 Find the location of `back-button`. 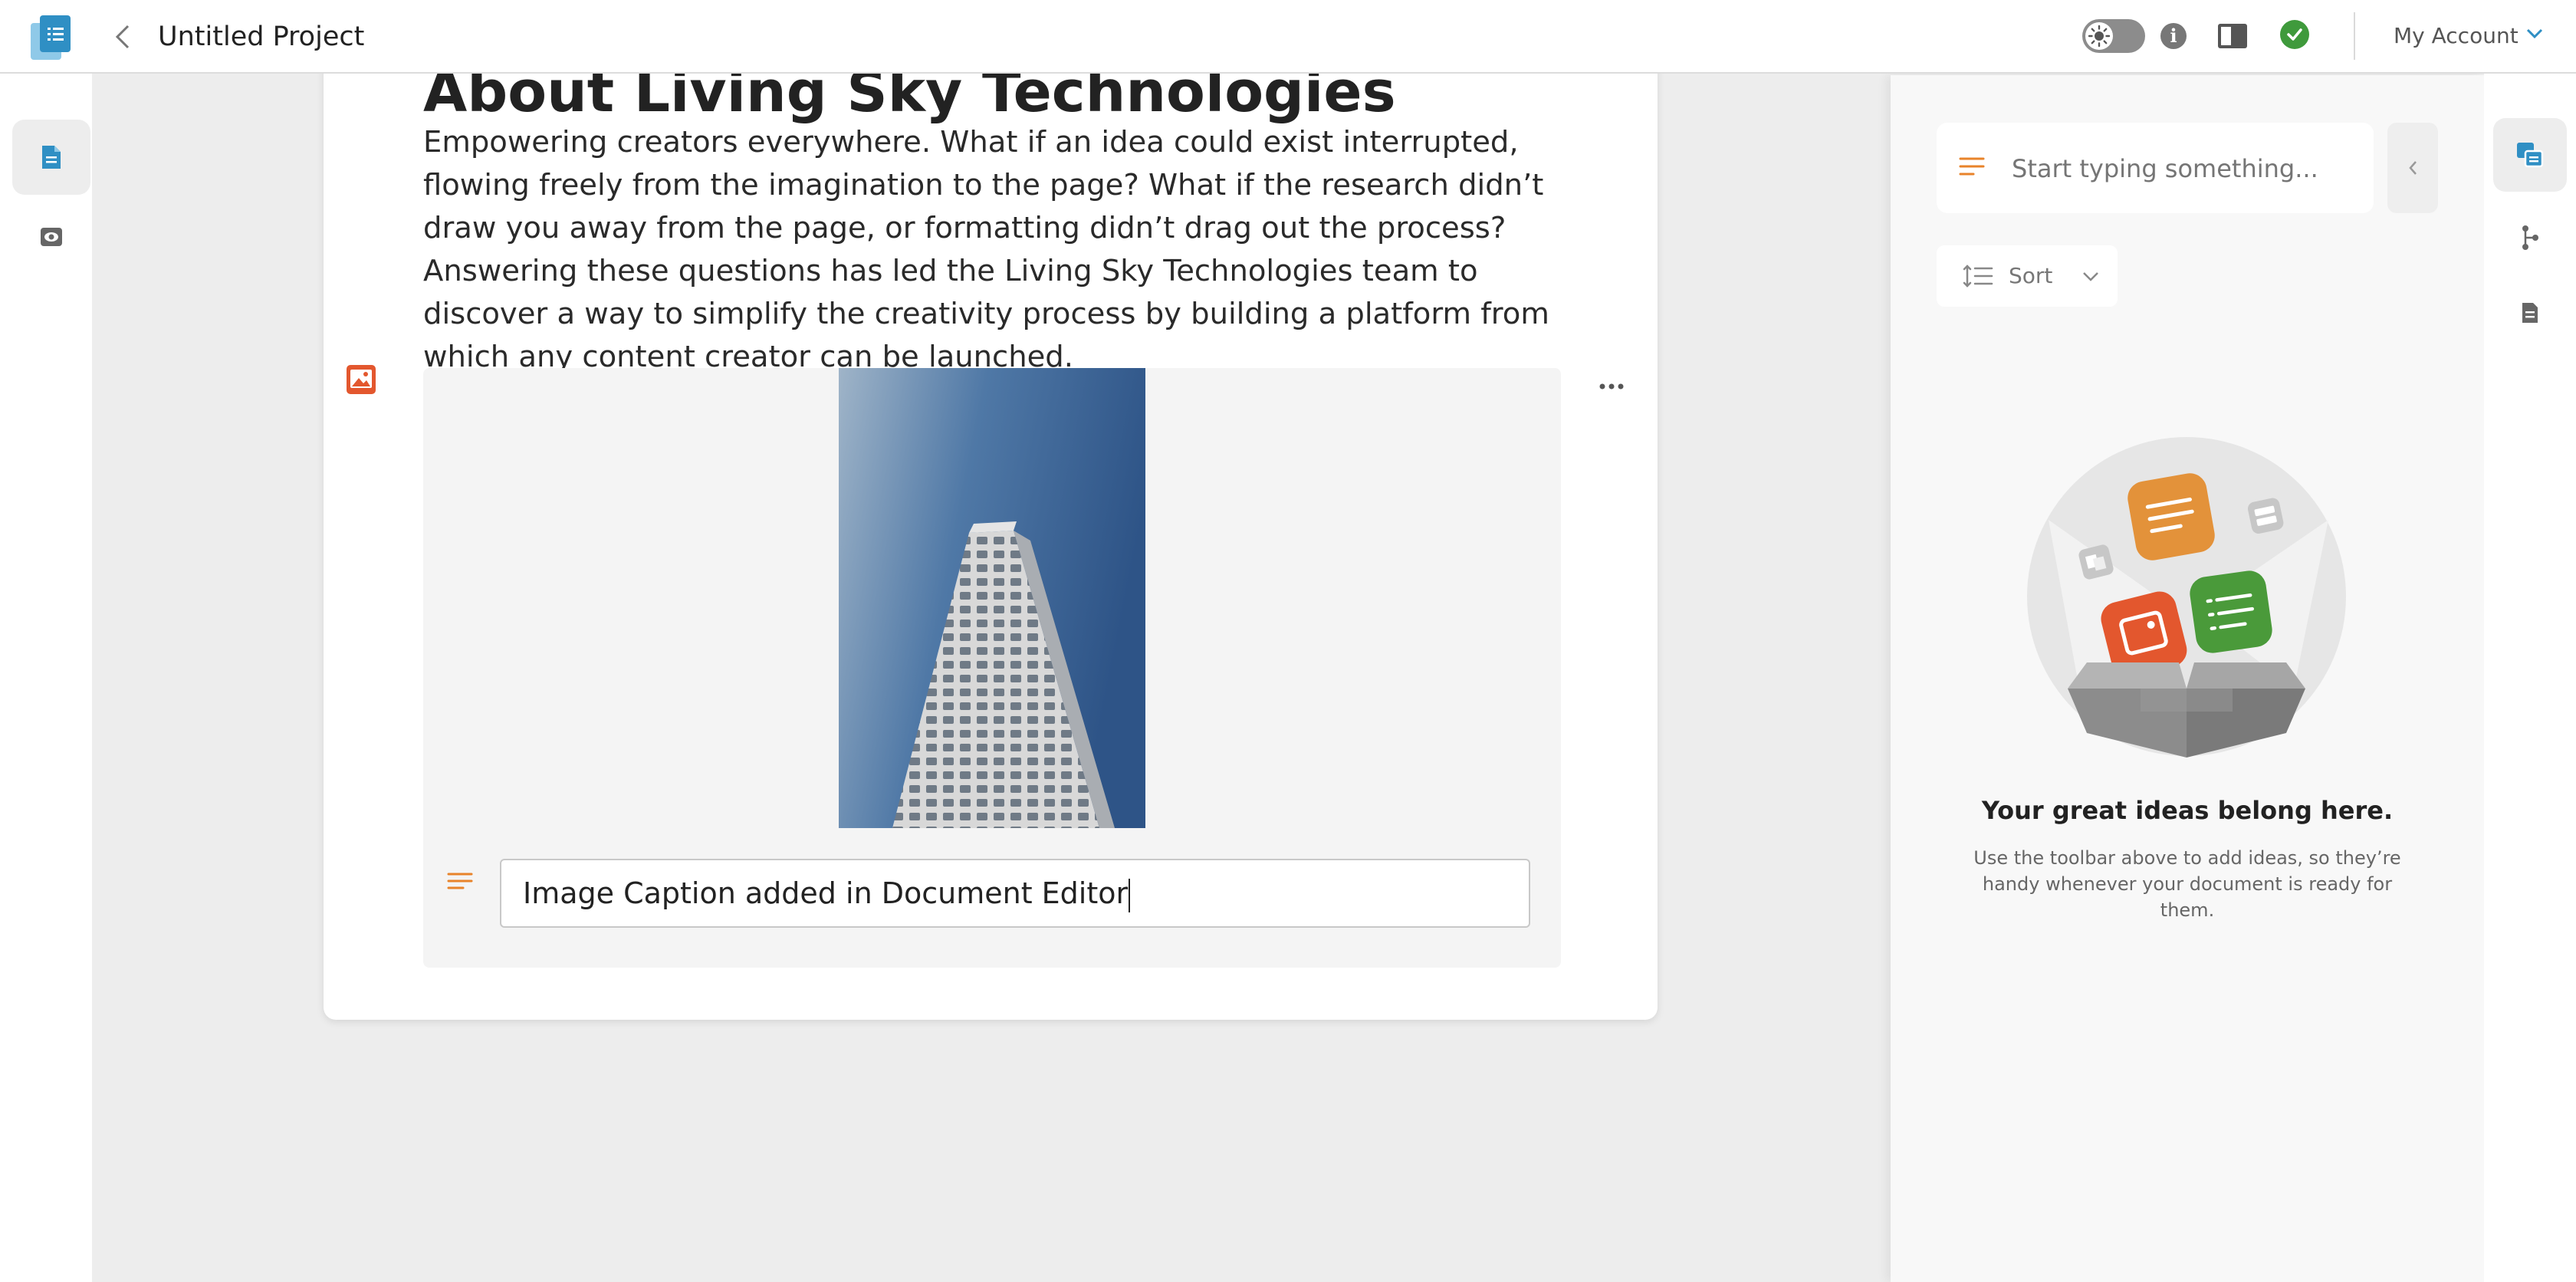

back-button is located at coordinates (123, 36).